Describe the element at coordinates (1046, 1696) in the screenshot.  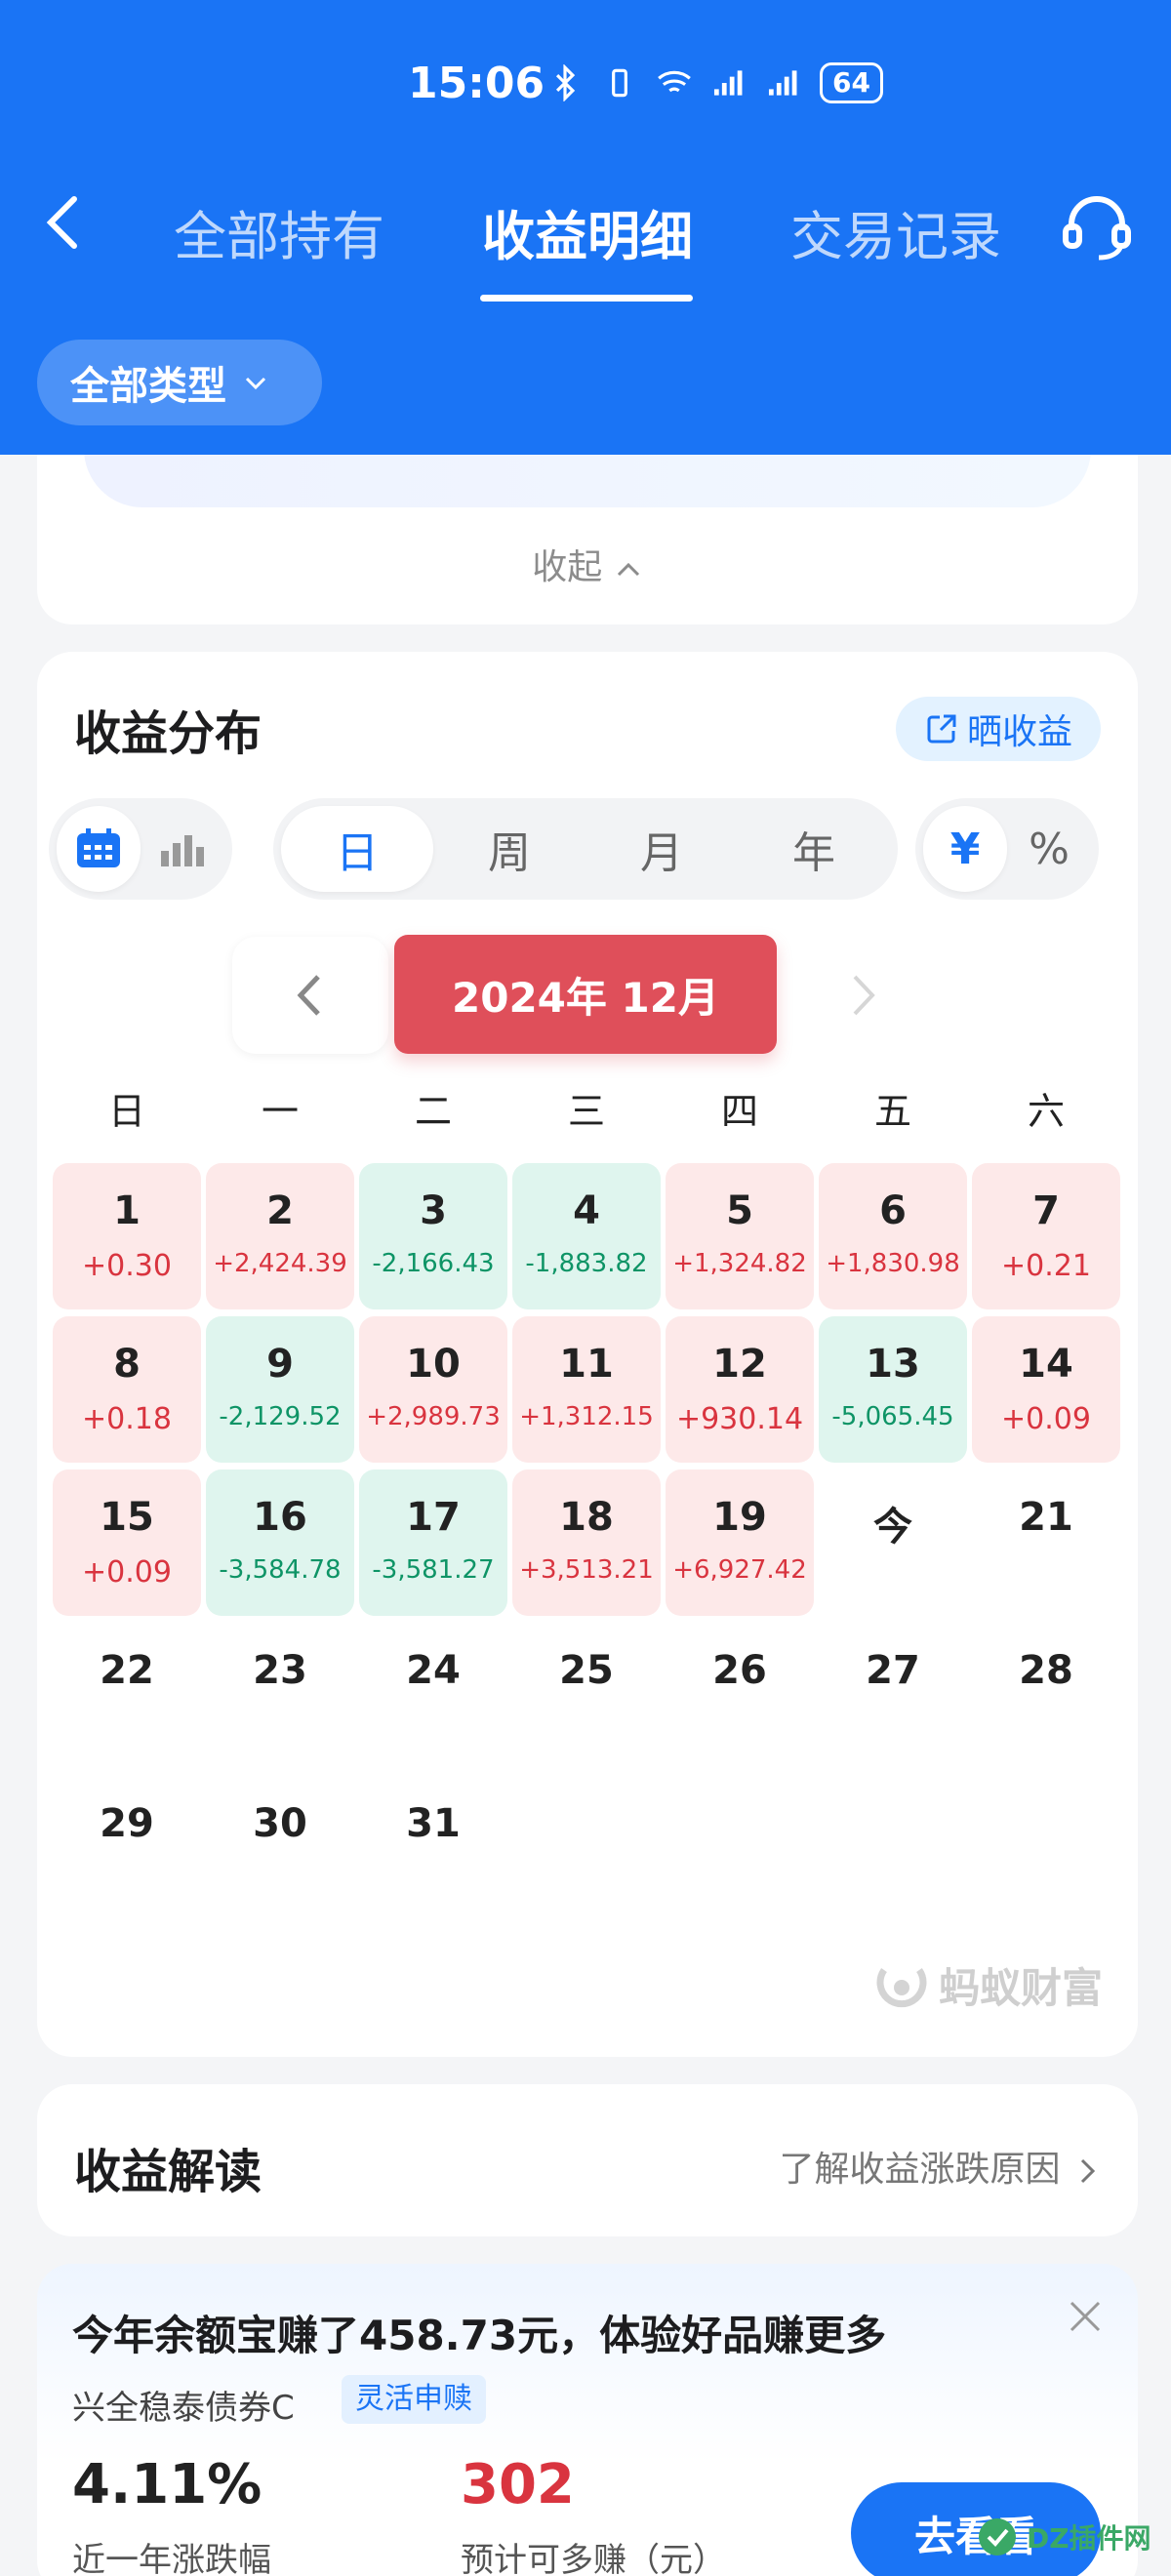
I see `calendar-day-cell: 28` at that location.